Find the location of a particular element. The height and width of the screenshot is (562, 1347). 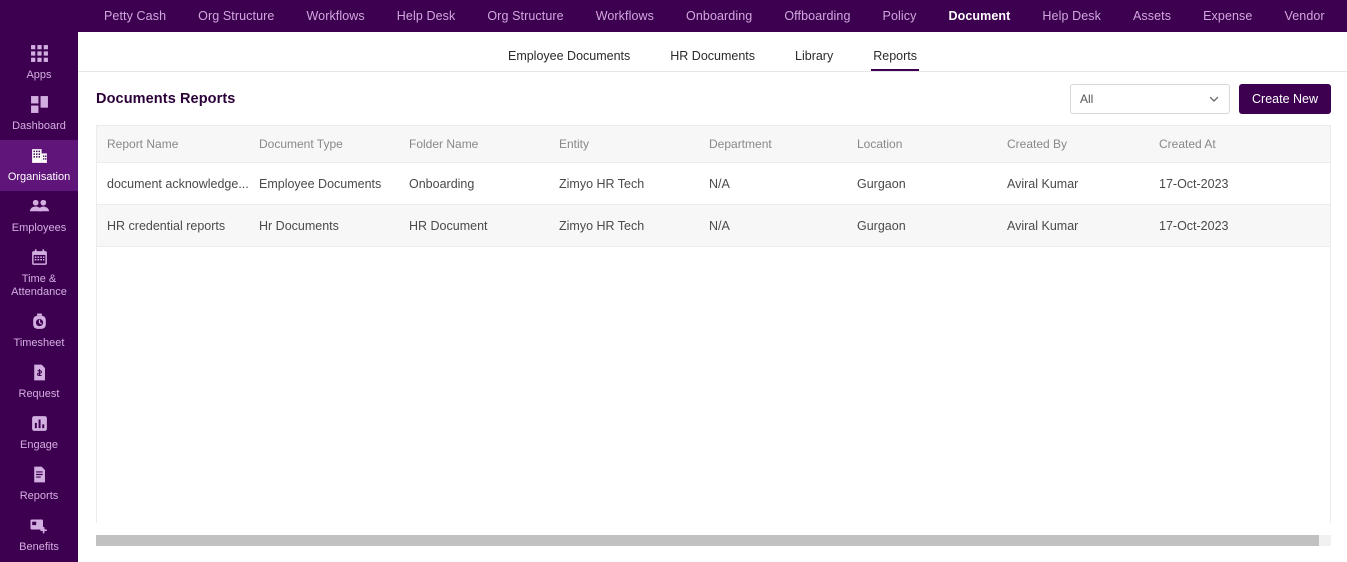

cell-folder-name: HR Document is located at coordinates (474, 225).